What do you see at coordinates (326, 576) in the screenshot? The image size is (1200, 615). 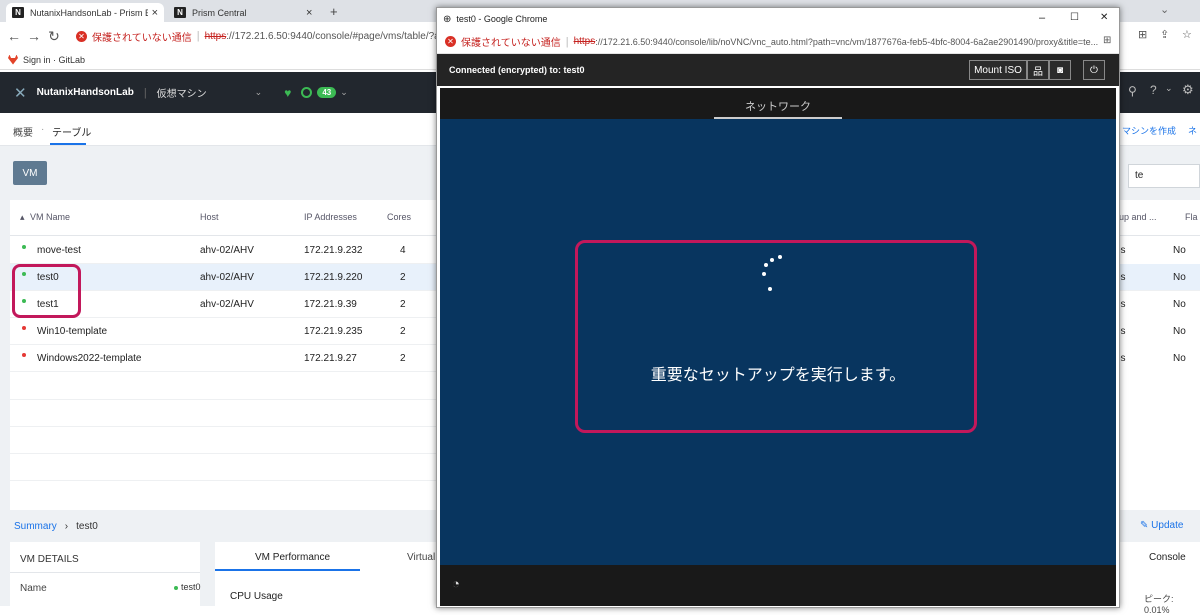 I see `vm-performance-panel: VM Performance Virtual CPU Usage` at bounding box center [326, 576].